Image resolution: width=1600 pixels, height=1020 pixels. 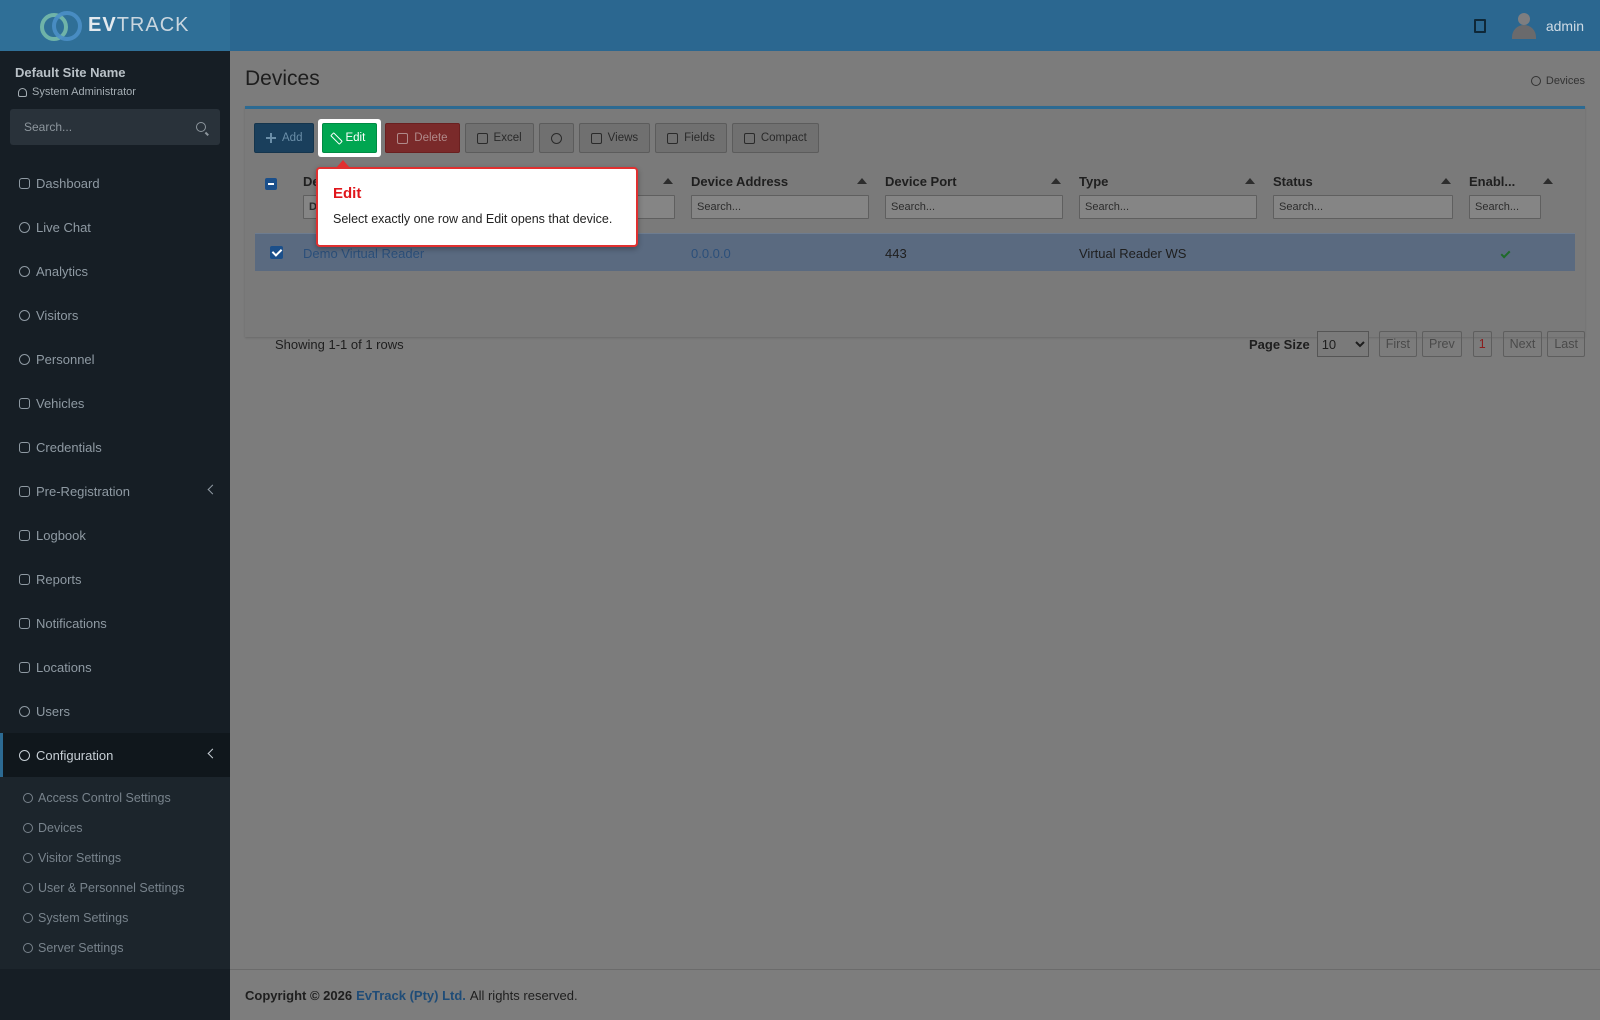 What do you see at coordinates (282, 78) in the screenshot?
I see `page-title: Devices` at bounding box center [282, 78].